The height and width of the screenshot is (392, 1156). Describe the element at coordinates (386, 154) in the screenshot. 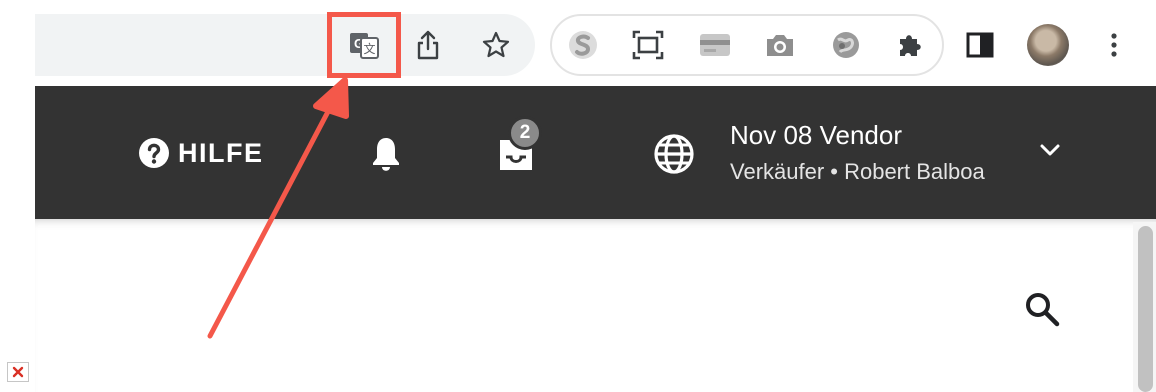

I see `bell-icon` at that location.